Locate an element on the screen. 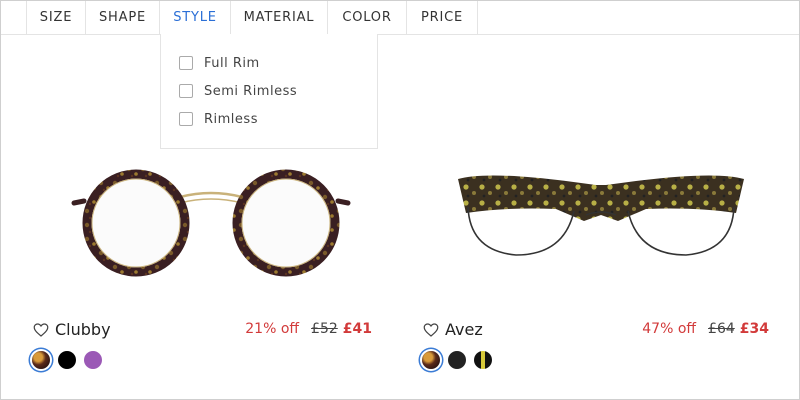  clubby-glasses-image is located at coordinates (211, 216).